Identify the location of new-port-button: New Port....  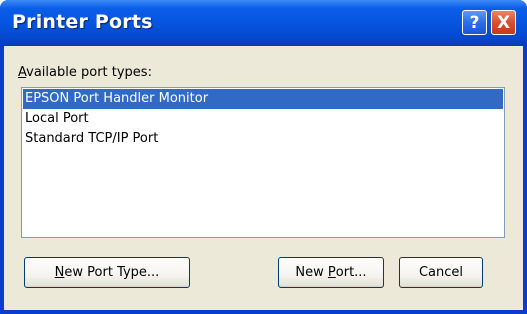
(331, 272).